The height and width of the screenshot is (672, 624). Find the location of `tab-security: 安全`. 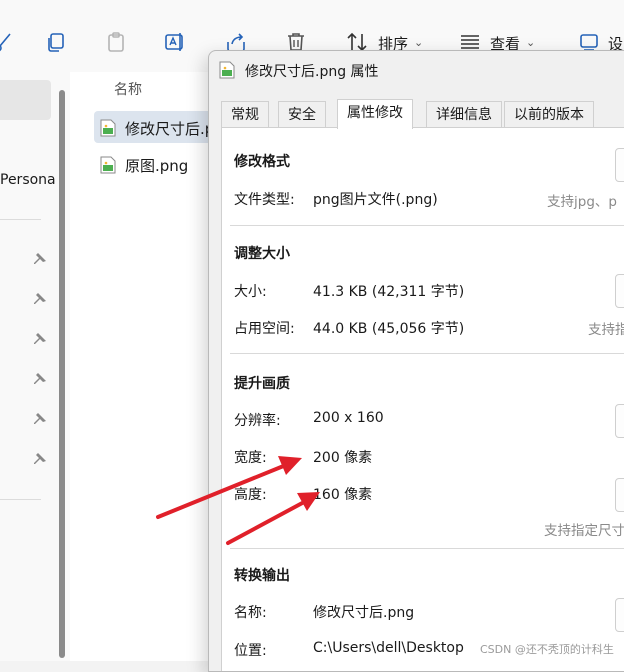

tab-security: 安全 is located at coordinates (302, 114).